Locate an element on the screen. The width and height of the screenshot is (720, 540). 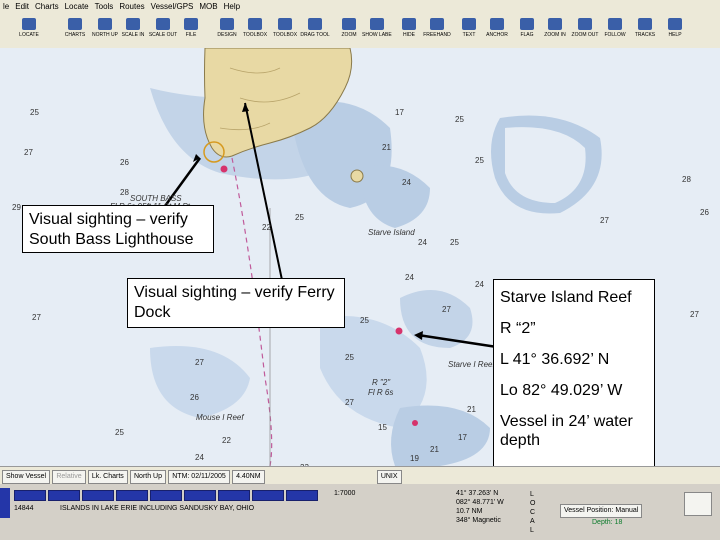
toolbar-button-charts: CHARTS is located at coordinates (75, 31).